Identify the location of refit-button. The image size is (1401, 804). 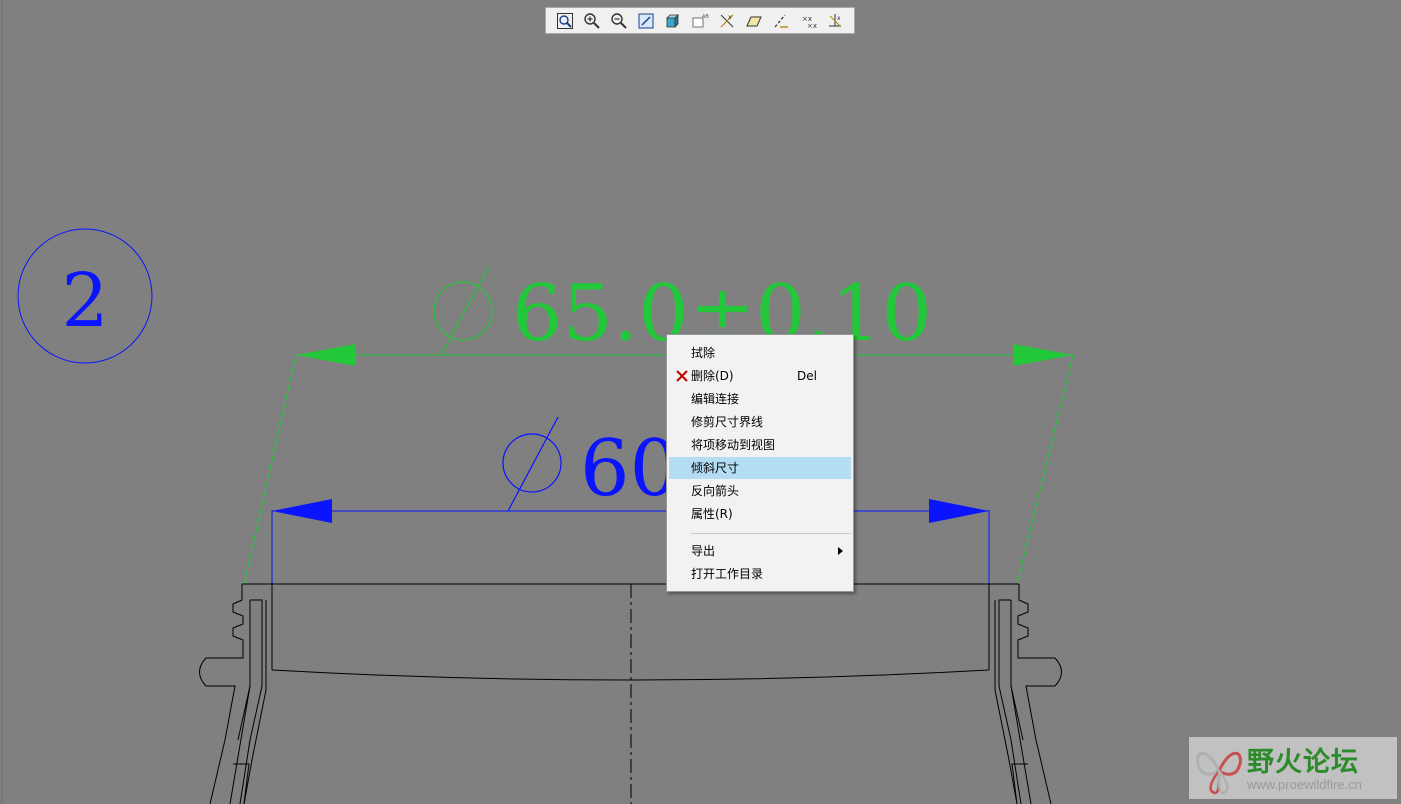
(564, 20).